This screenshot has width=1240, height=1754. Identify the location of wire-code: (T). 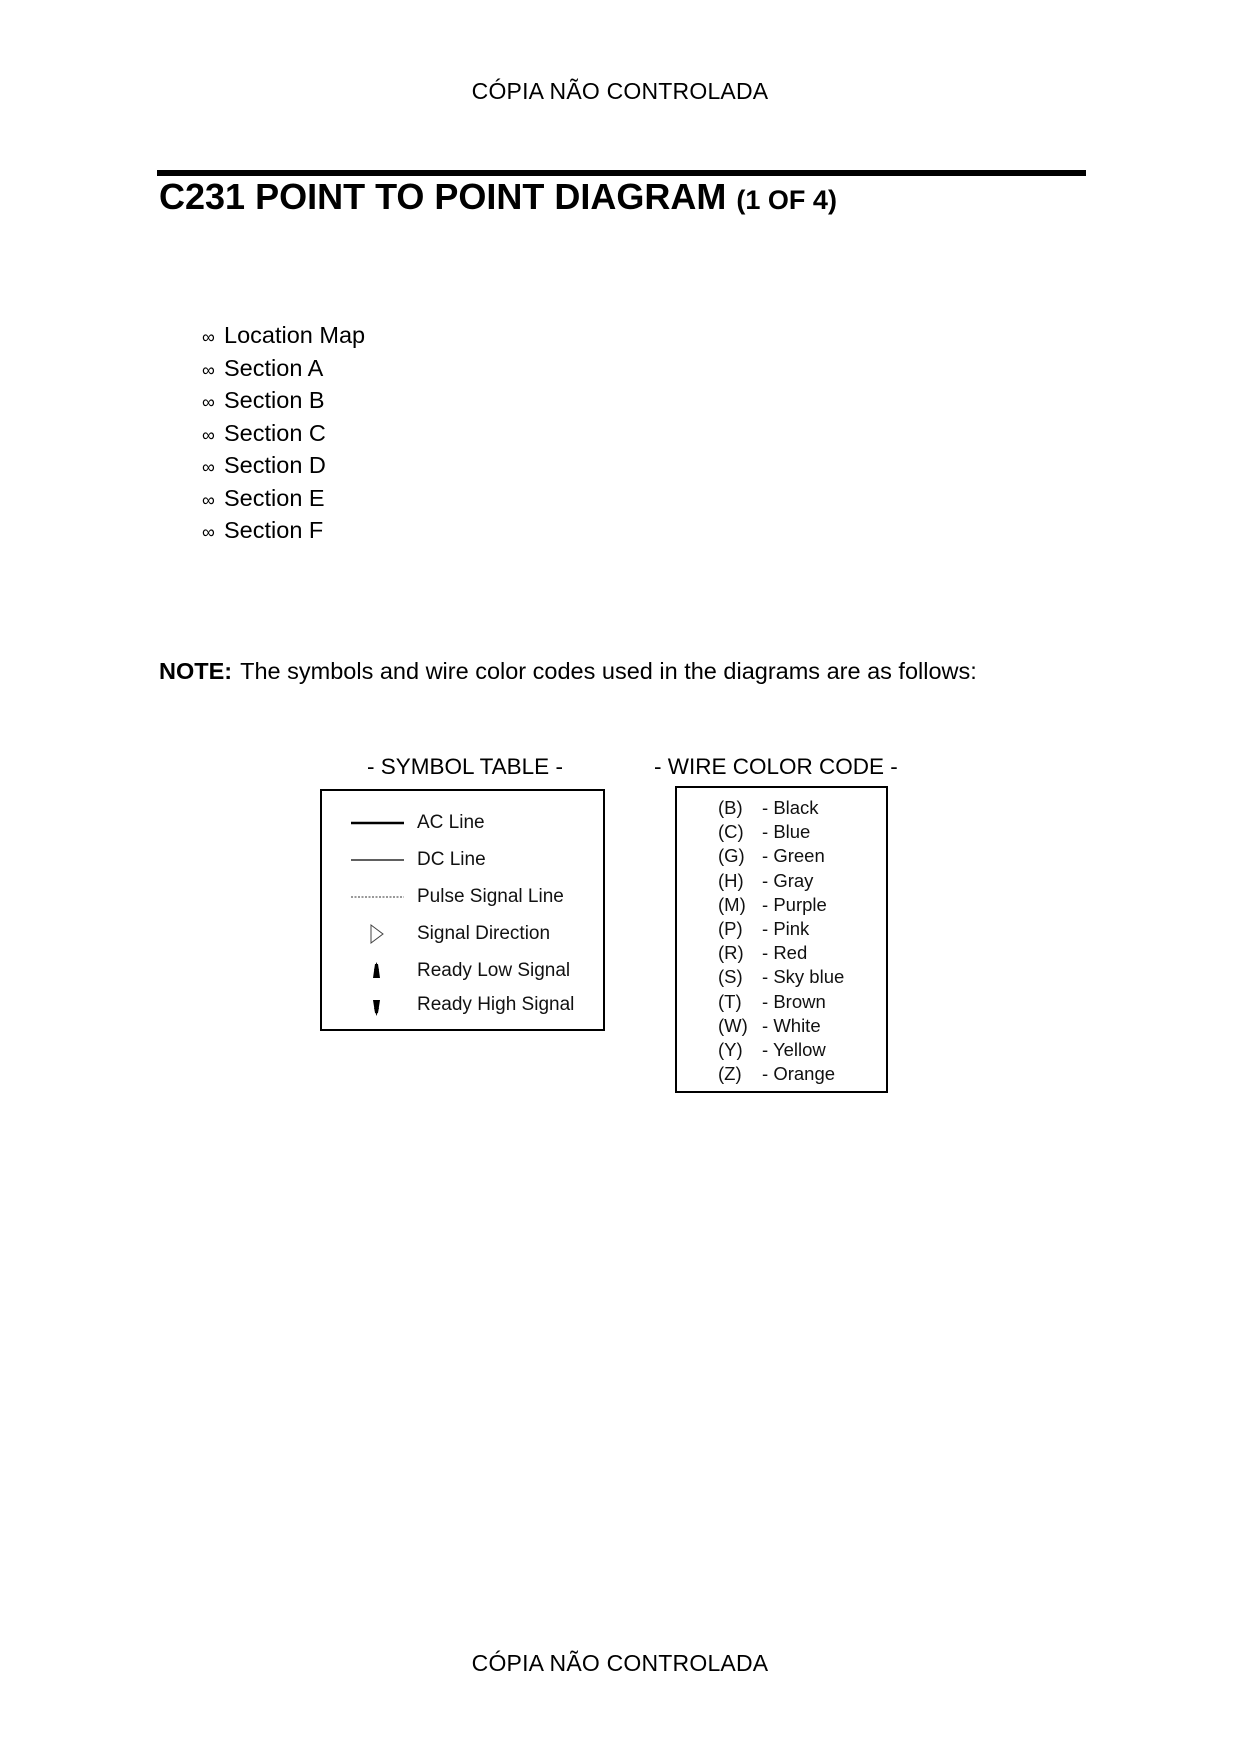
(730, 1001).